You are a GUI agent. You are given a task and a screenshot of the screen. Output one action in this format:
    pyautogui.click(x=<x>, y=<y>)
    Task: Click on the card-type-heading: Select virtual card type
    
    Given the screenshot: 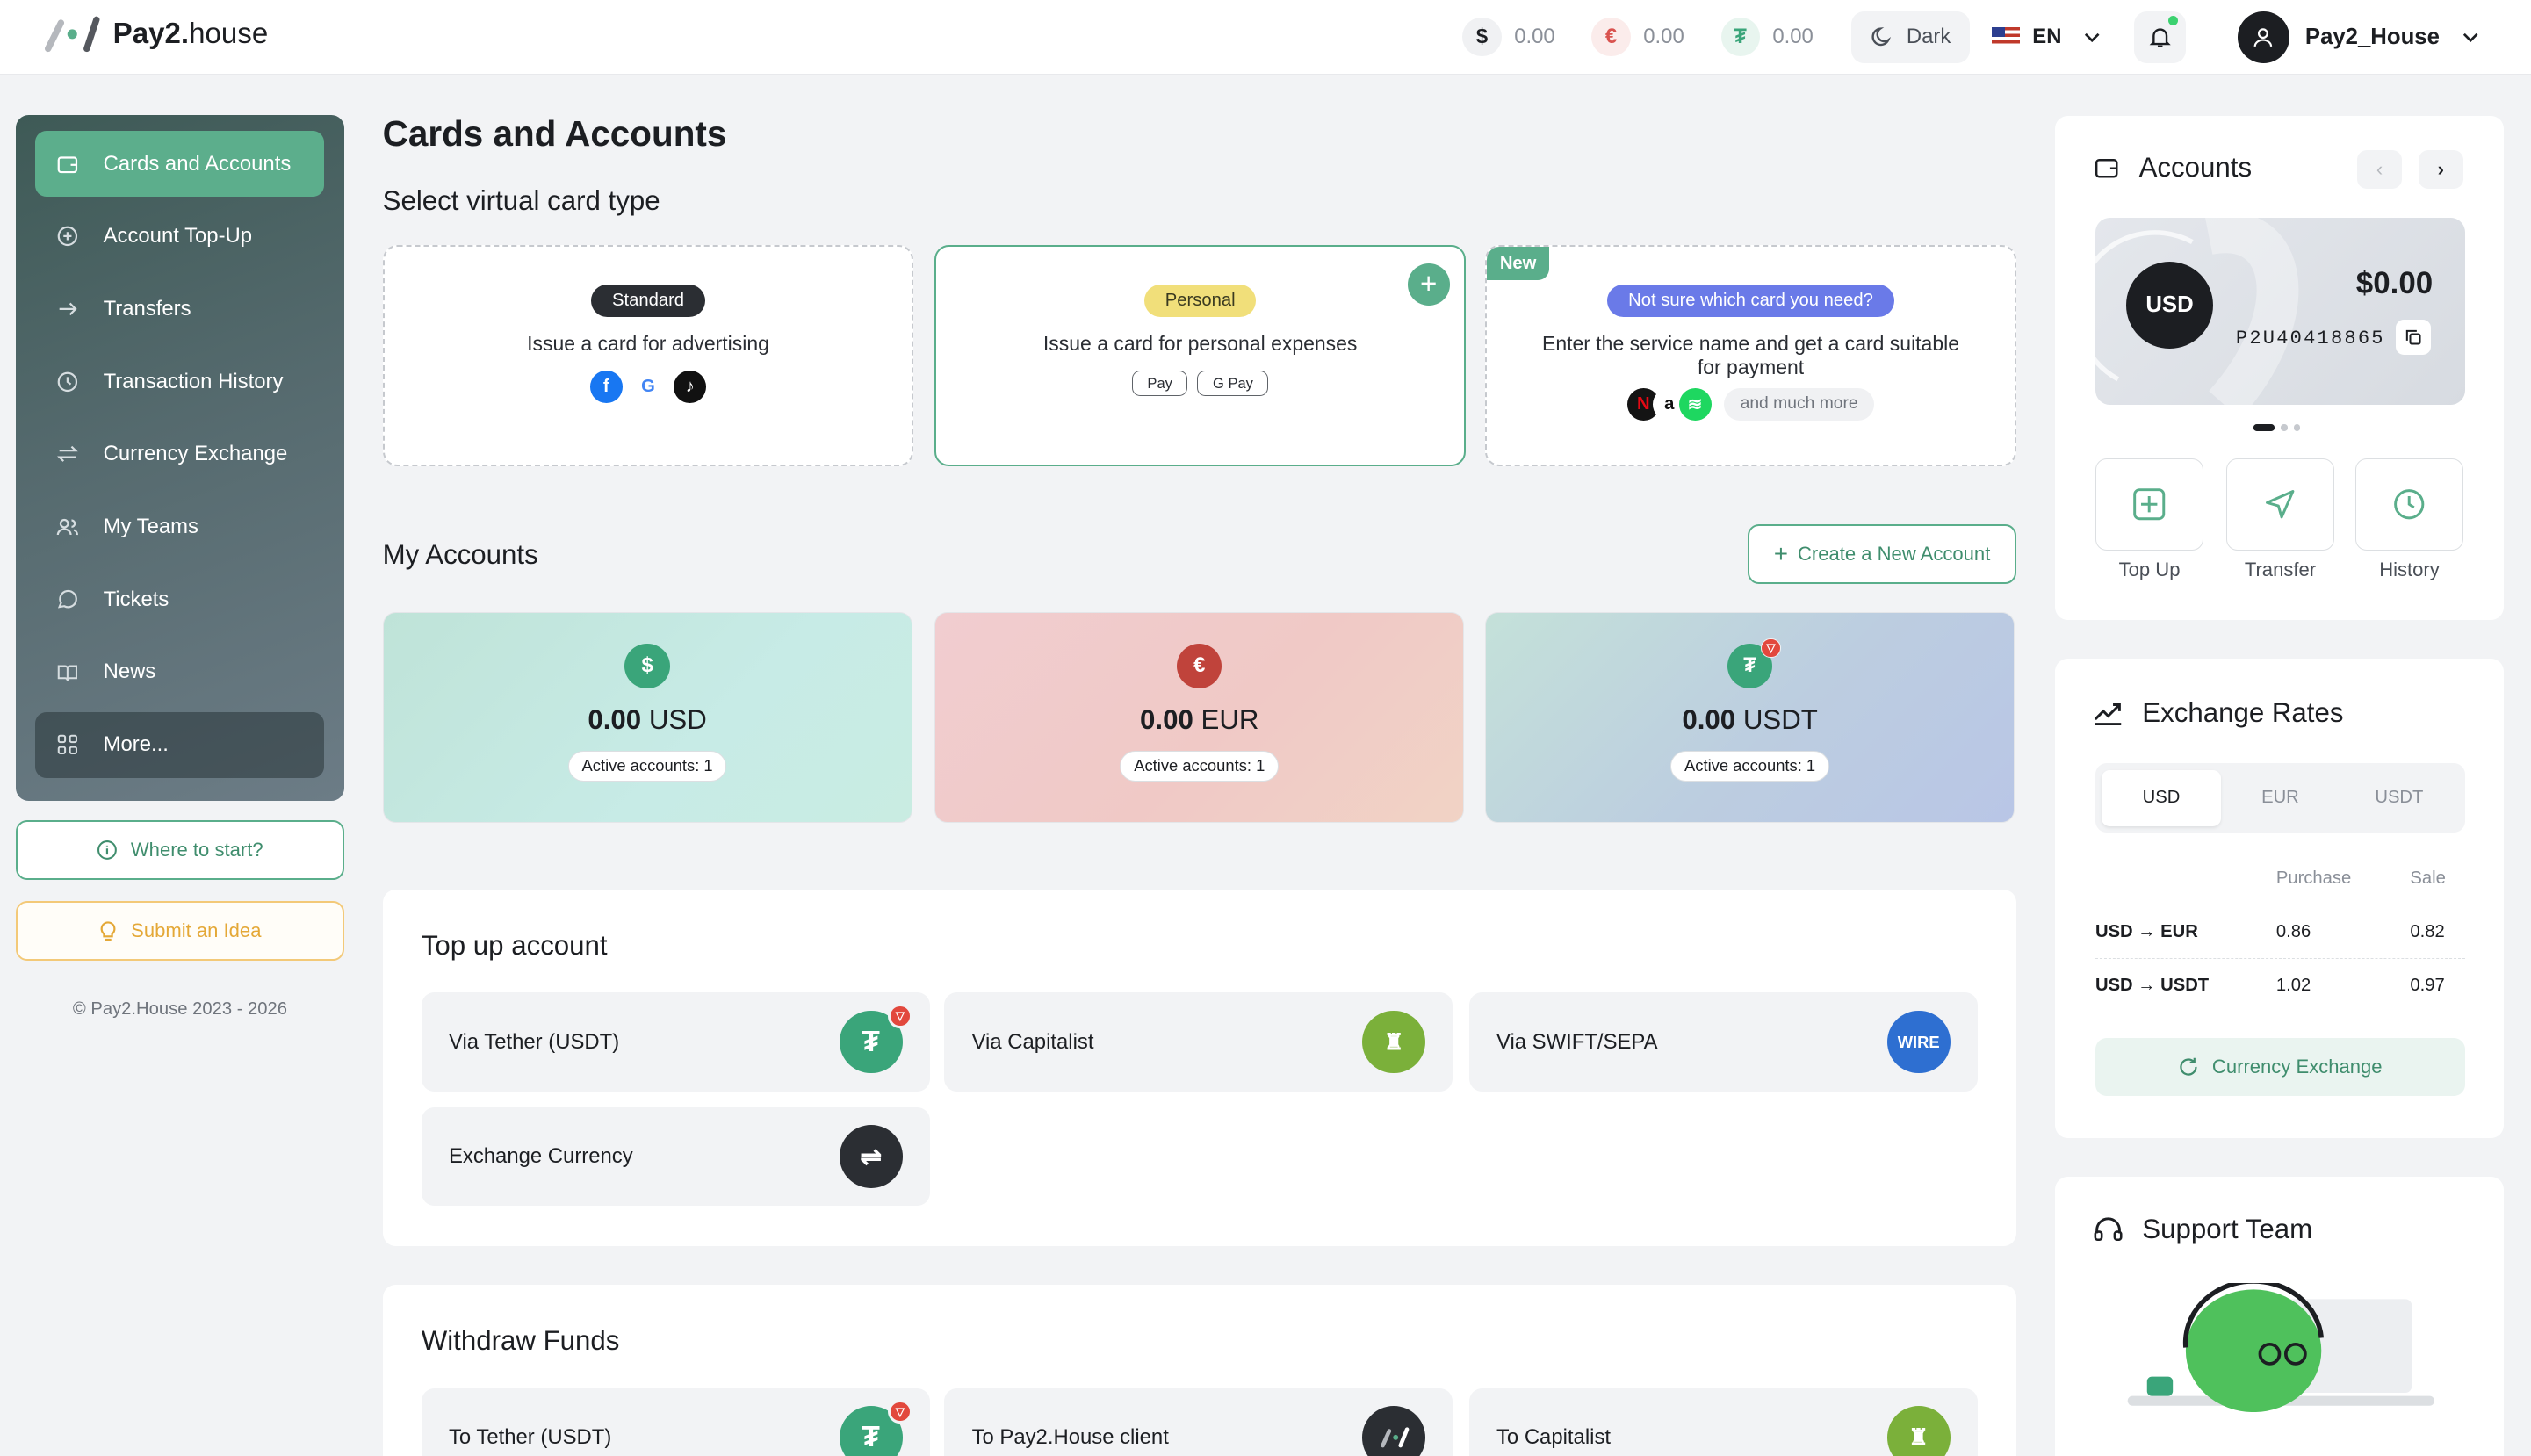 What is the action you would take?
    pyautogui.click(x=521, y=201)
    